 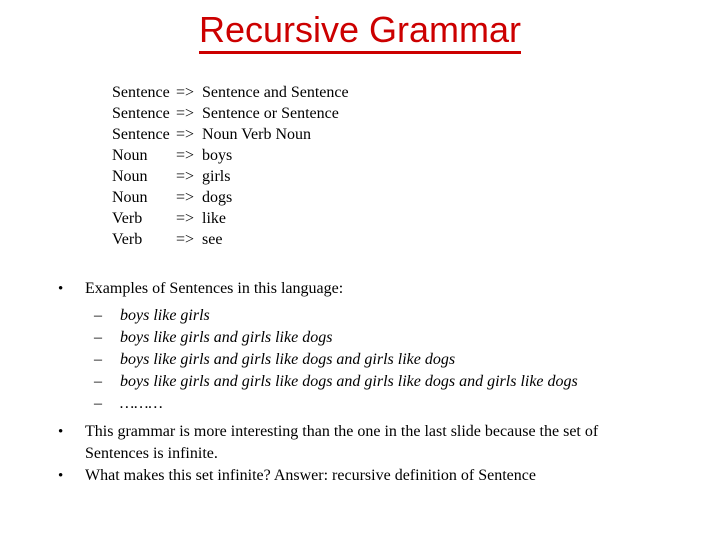 What do you see at coordinates (217, 197) in the screenshot?
I see `rule-rhs: dogs` at bounding box center [217, 197].